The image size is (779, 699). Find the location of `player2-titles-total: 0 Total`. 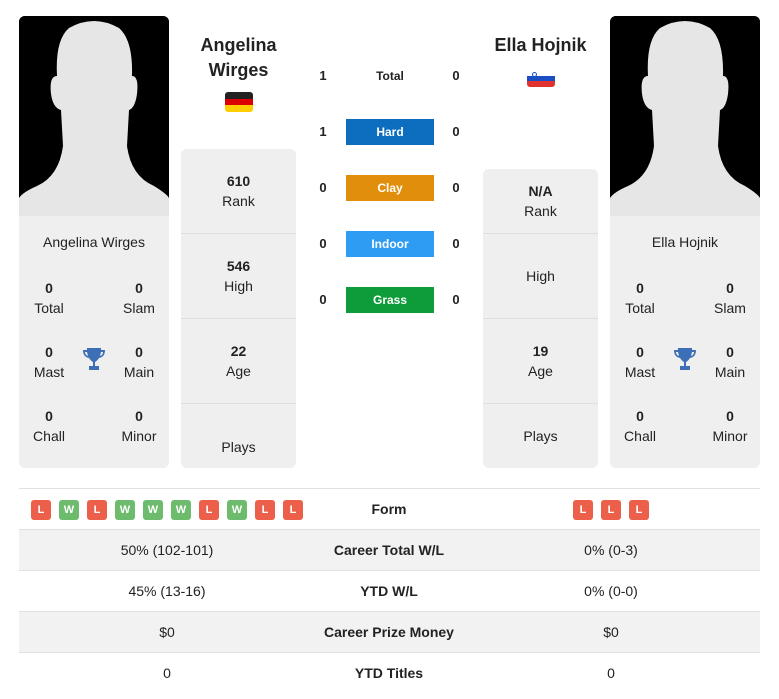

player2-titles-total: 0 Total is located at coordinates (640, 298).